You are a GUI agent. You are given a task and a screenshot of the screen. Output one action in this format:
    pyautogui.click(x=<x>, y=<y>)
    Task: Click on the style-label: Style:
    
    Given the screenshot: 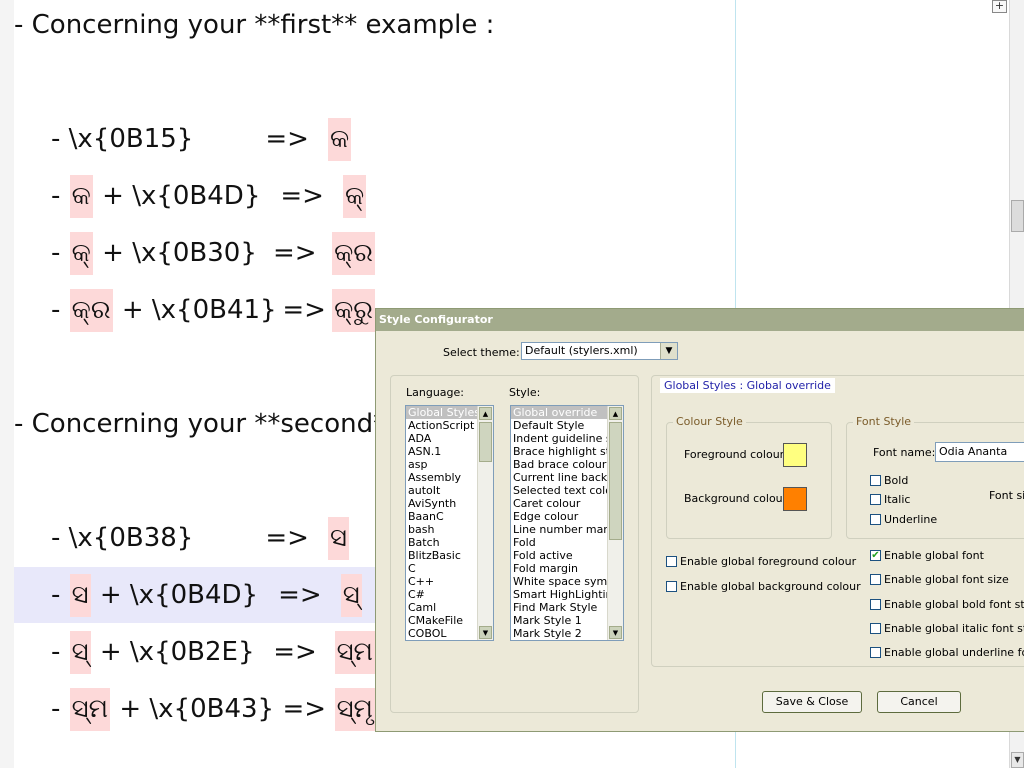 What is the action you would take?
    pyautogui.click(x=525, y=392)
    